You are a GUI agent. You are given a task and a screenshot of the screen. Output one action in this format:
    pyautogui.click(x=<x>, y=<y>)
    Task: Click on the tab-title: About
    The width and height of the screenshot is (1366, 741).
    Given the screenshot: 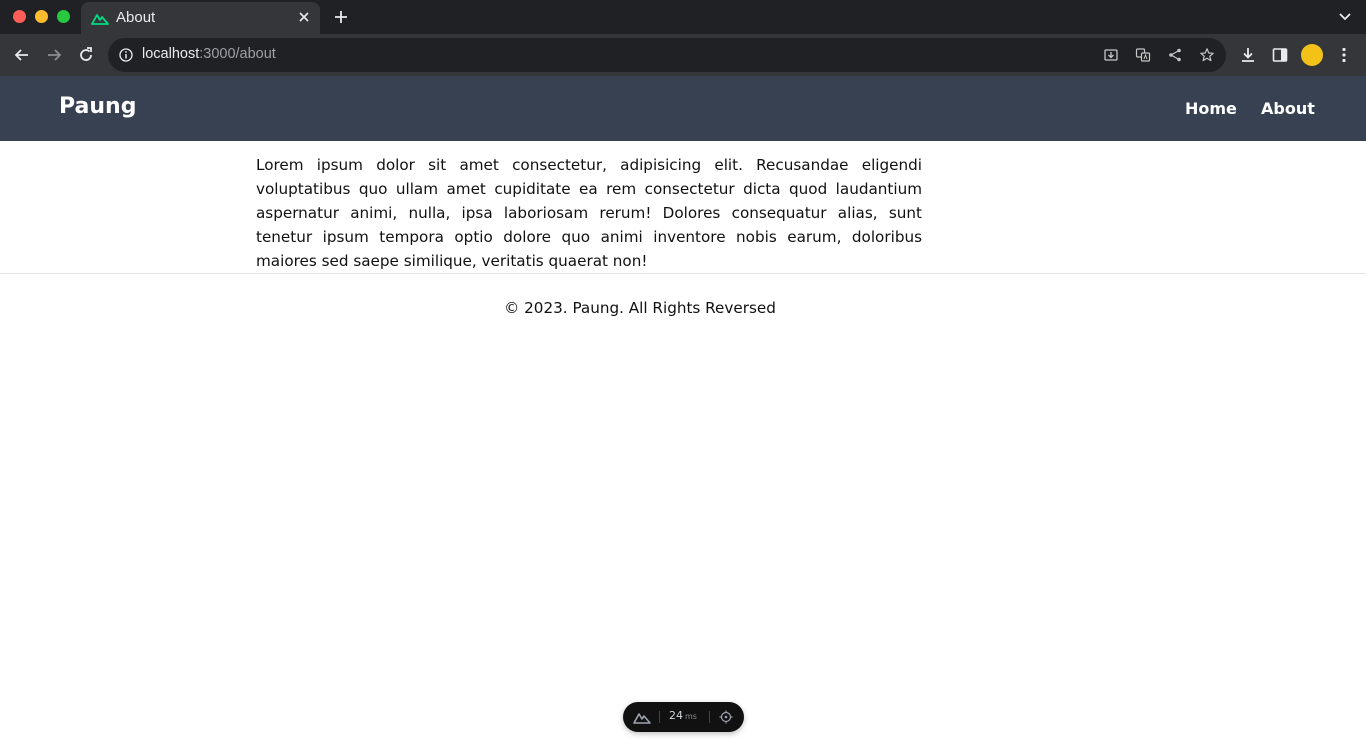 What is the action you would take?
    pyautogui.click(x=136, y=17)
    